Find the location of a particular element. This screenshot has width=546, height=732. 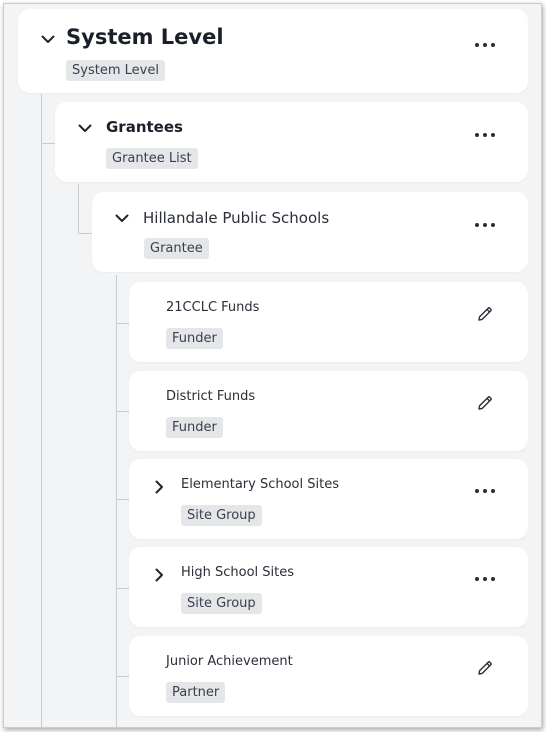

tree-connector-level2 is located at coordinates (78, 209).